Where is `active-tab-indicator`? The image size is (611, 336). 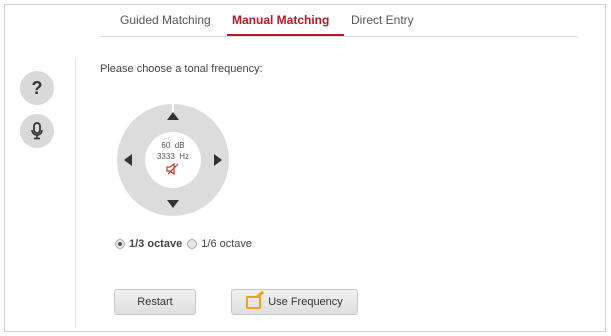 active-tab-indicator is located at coordinates (285, 35).